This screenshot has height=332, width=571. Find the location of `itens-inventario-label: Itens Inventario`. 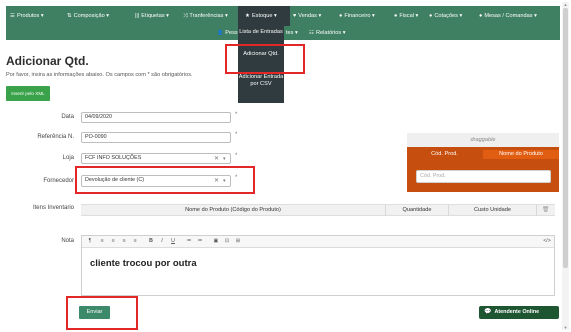

itens-inventario-label: Itens Inventario is located at coordinates (53, 208).